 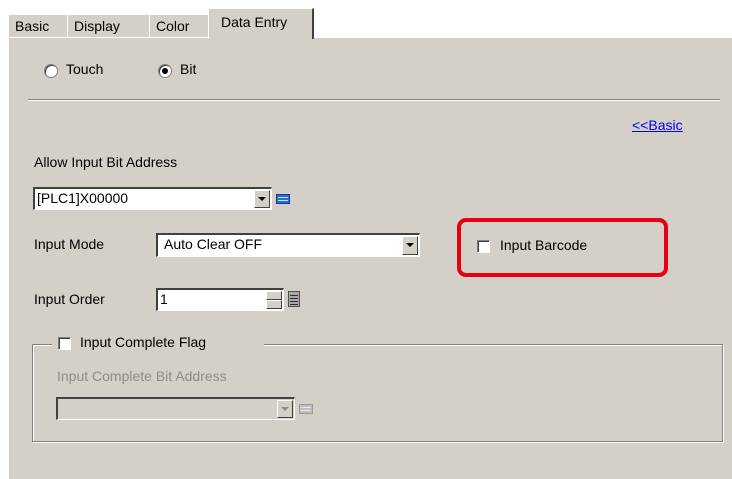 What do you see at coordinates (179, 25) in the screenshot?
I see `tab-color: Color` at bounding box center [179, 25].